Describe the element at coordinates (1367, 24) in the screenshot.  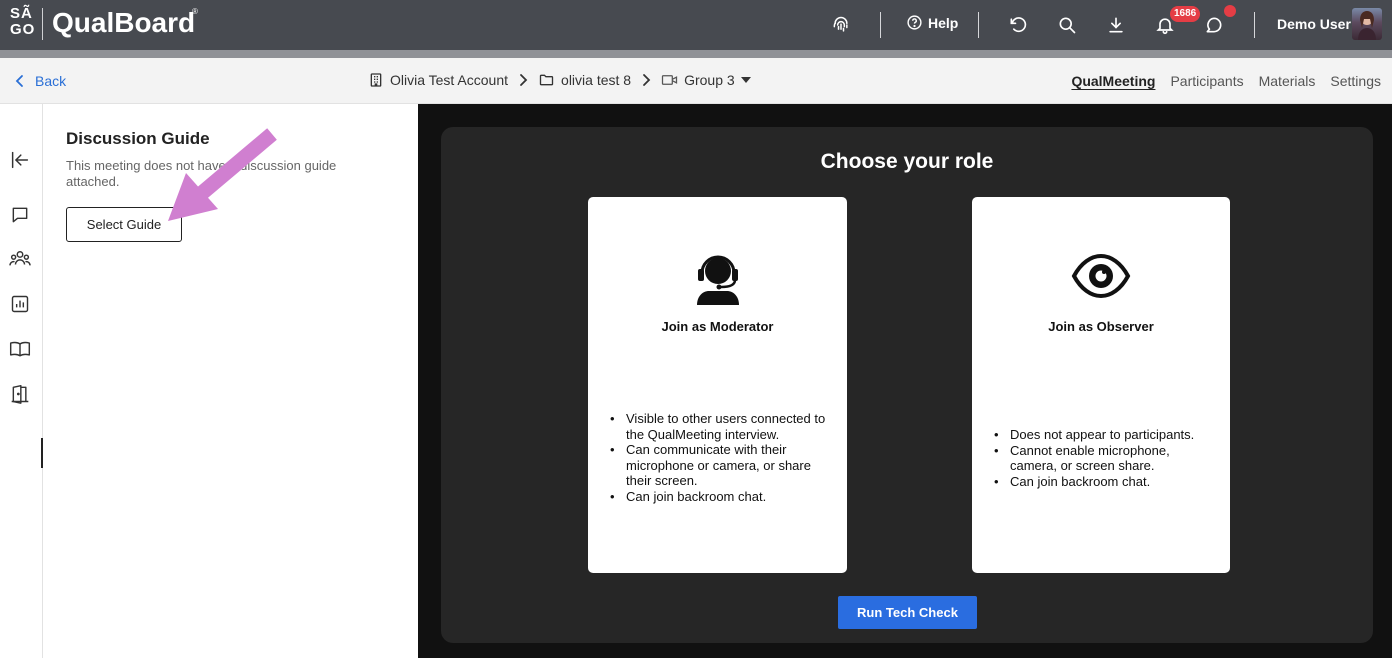
I see `avatar` at that location.